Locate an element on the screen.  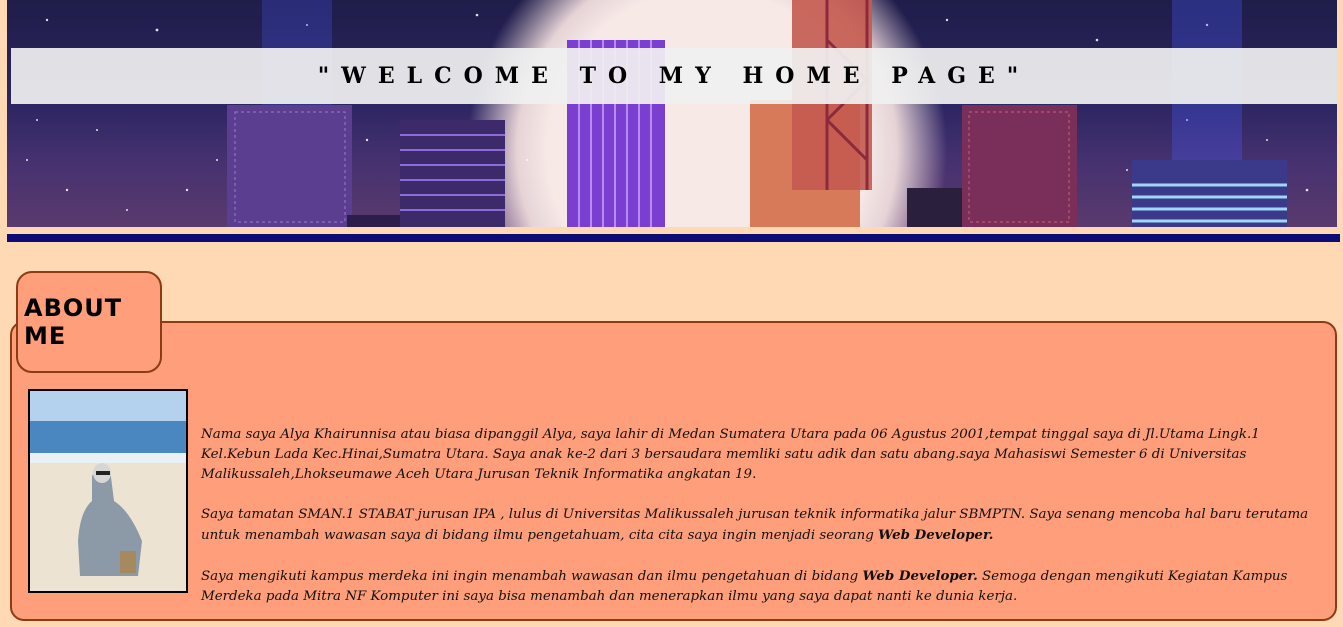
about-heading-tab: ABOUT ME is located at coordinates (89, 322).